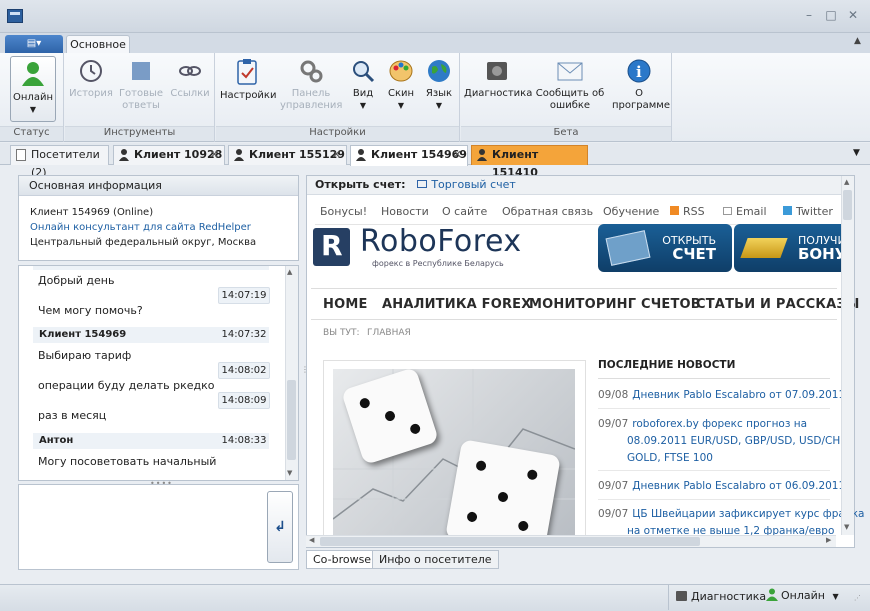  What do you see at coordinates (613, 514) in the screenshot?
I see `news-date: 09/07` at bounding box center [613, 514].